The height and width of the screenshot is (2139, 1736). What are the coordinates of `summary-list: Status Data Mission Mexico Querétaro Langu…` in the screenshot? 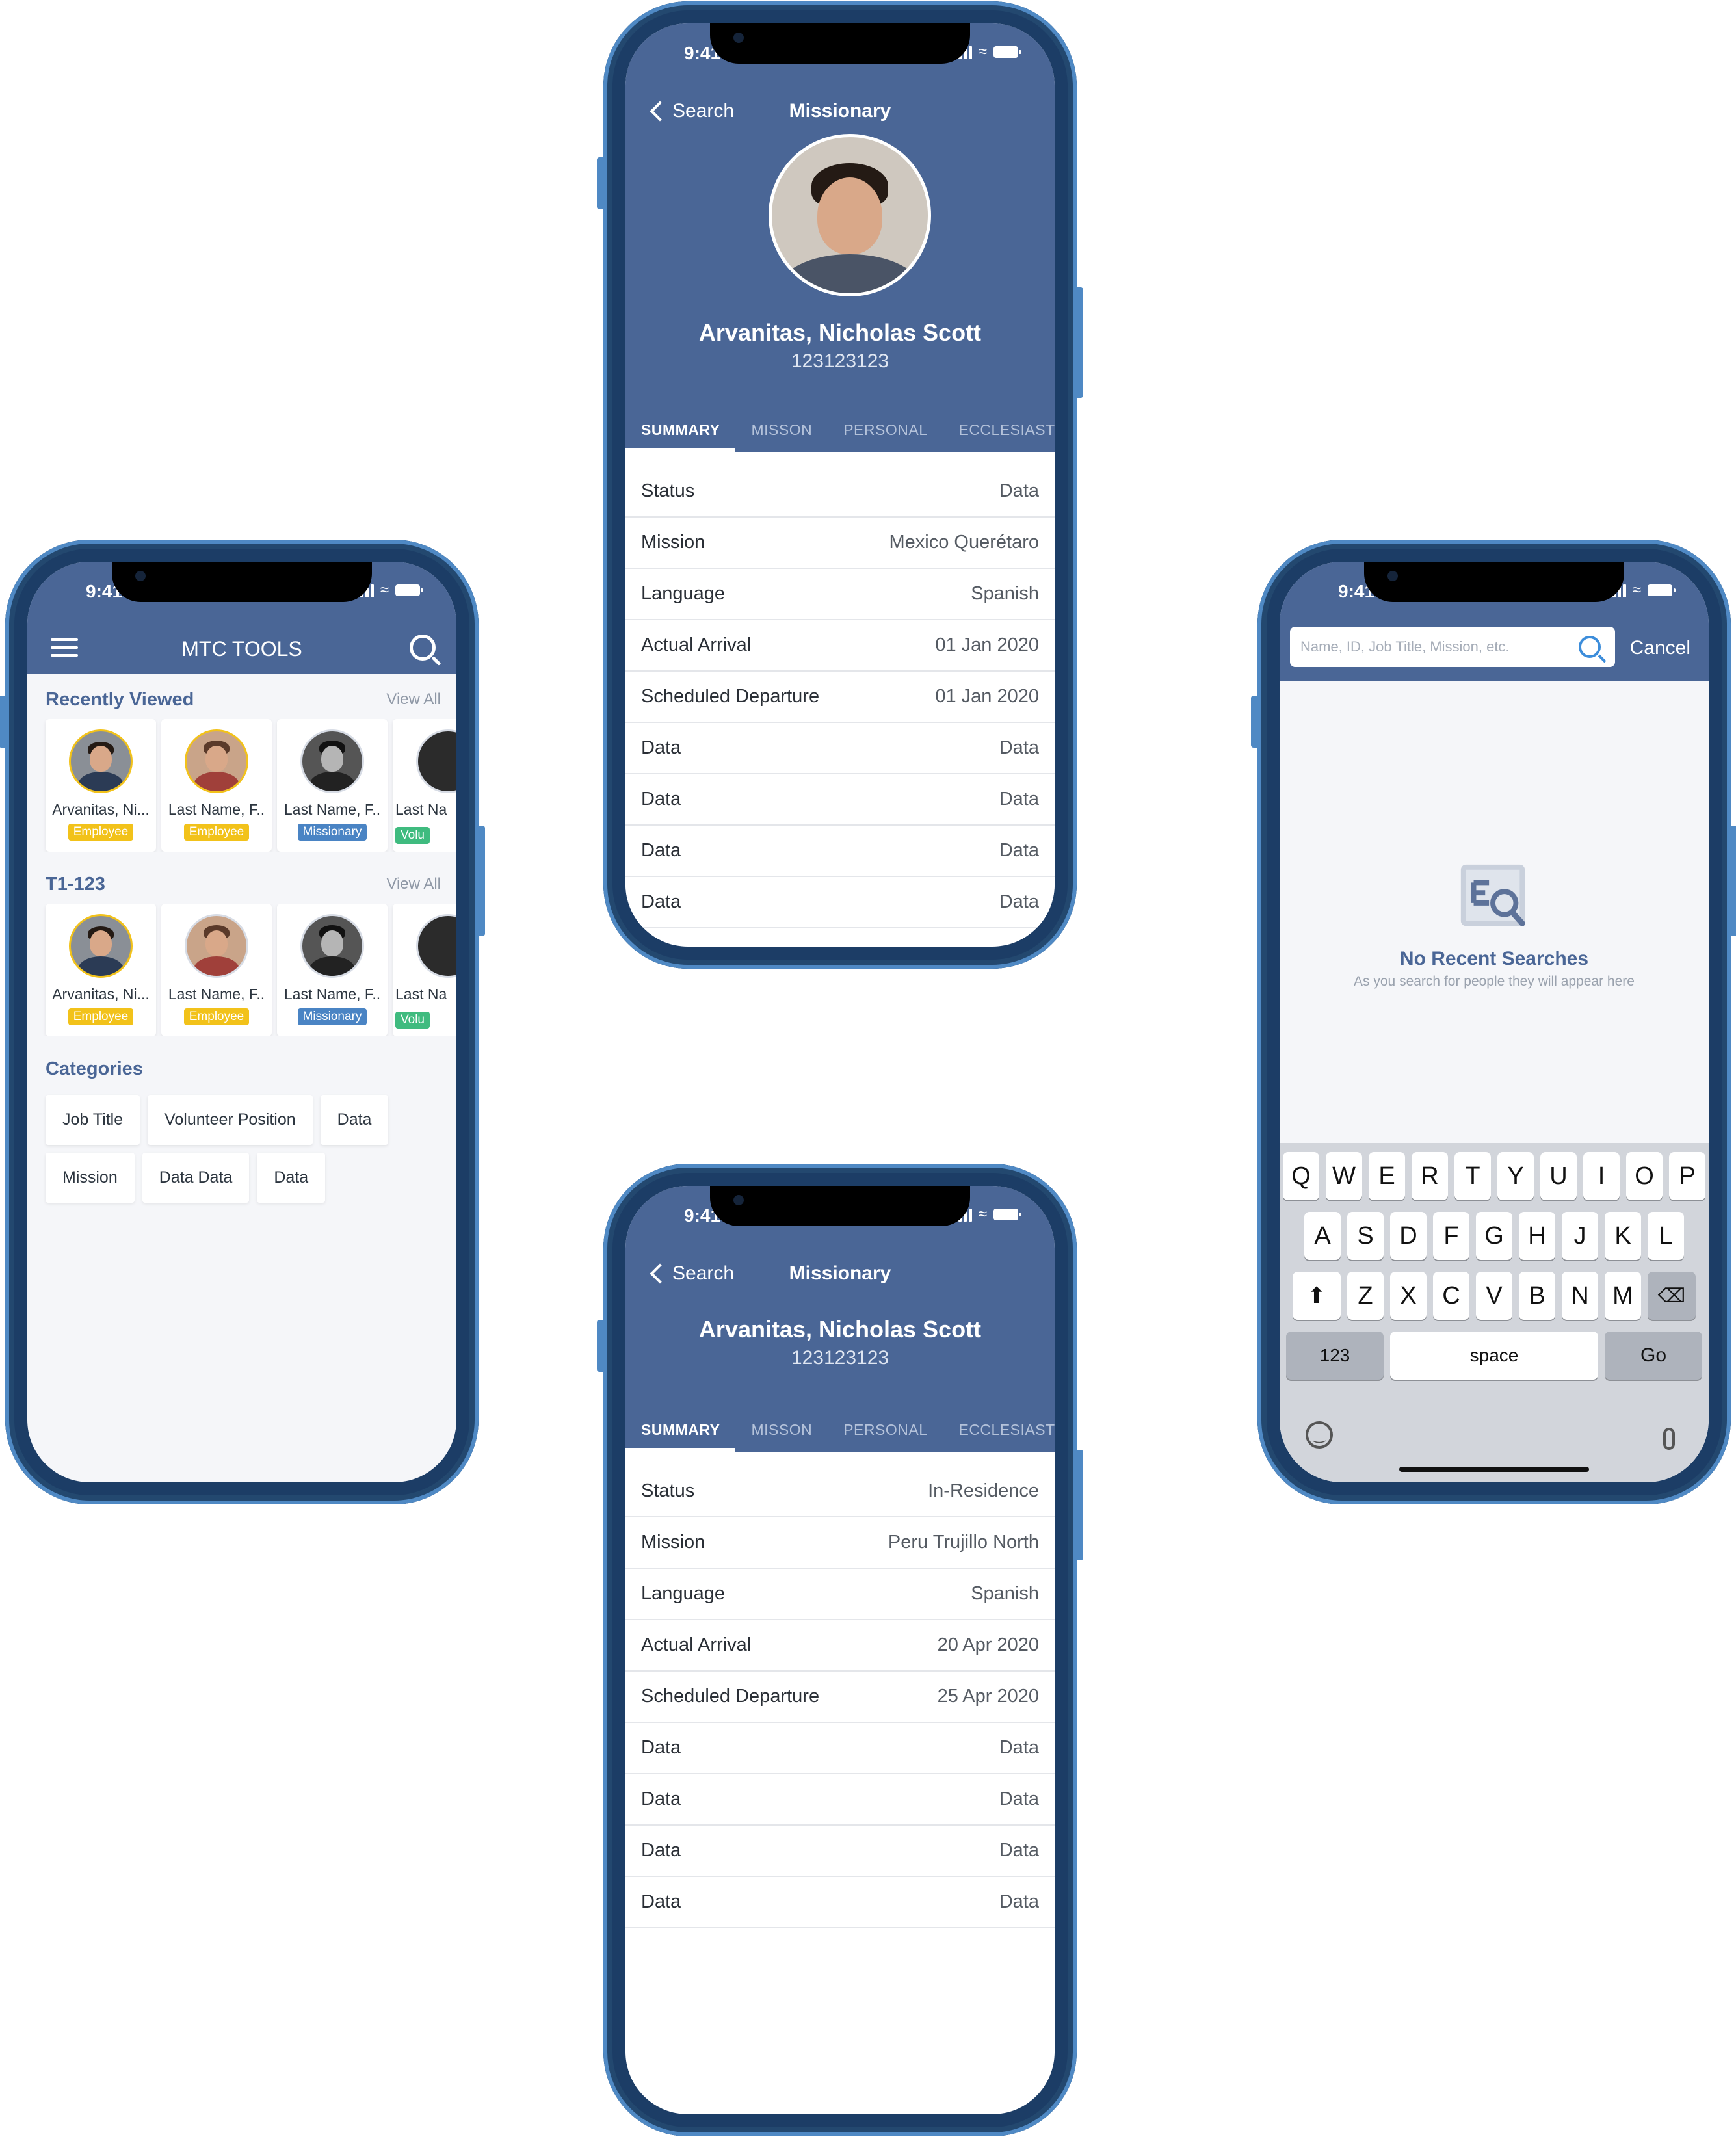 It's located at (840, 697).